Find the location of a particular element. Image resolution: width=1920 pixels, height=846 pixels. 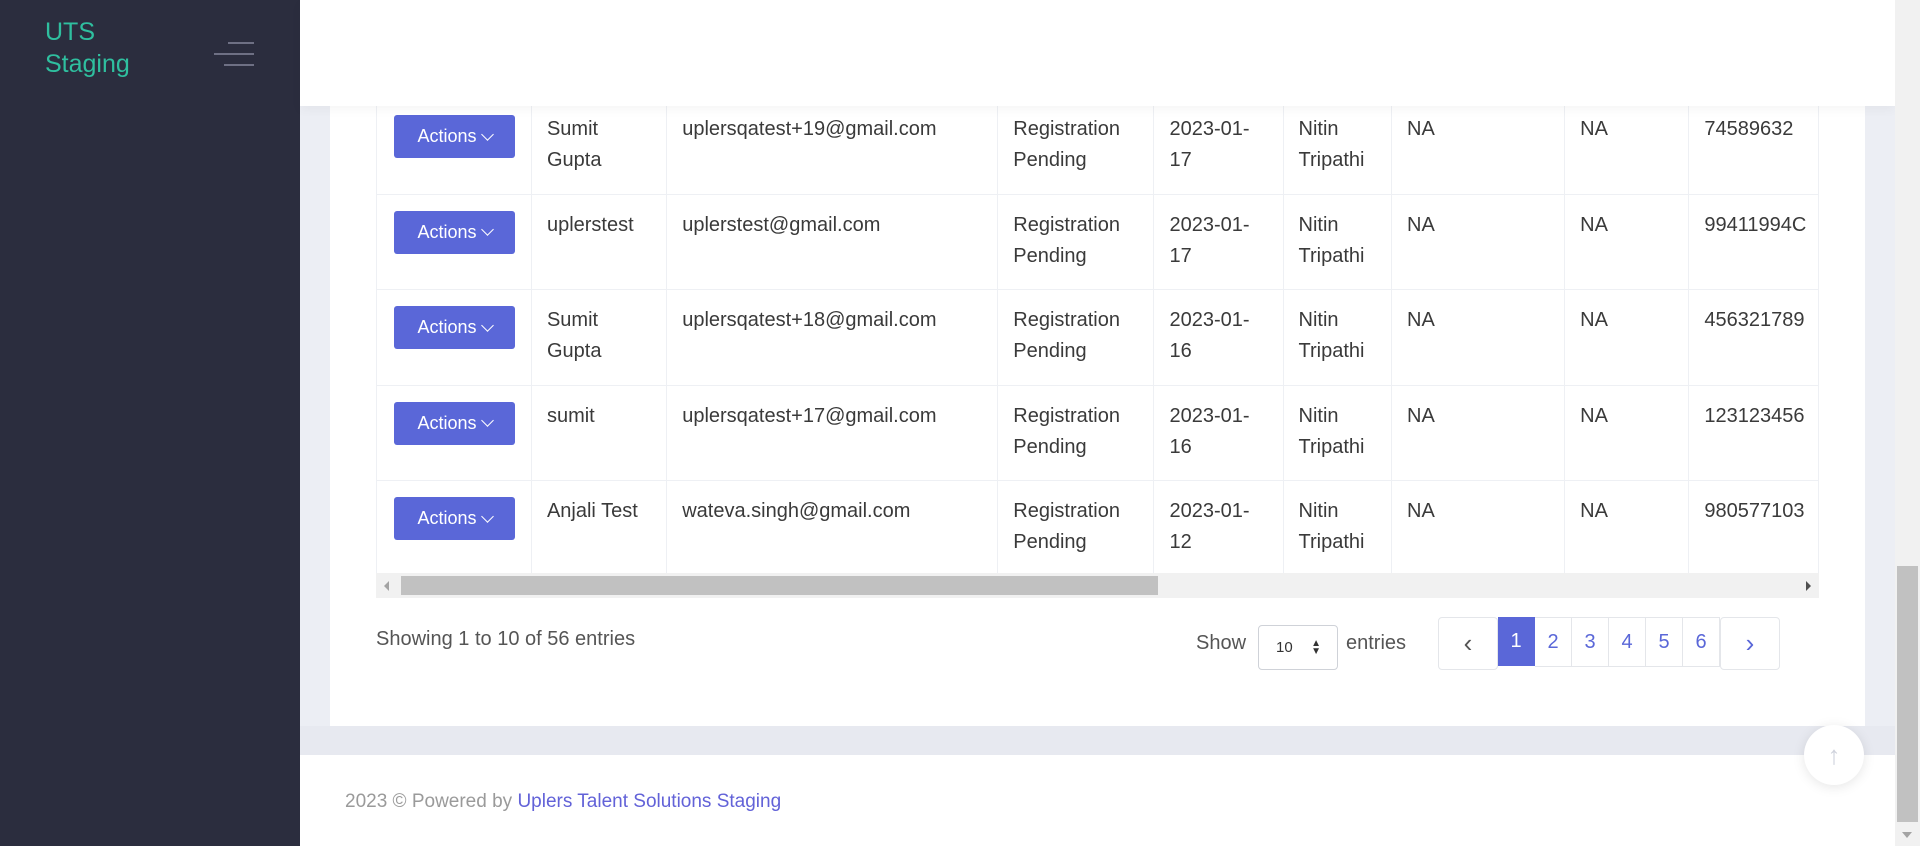

horizontal-scroll-thumb is located at coordinates (779, 585).